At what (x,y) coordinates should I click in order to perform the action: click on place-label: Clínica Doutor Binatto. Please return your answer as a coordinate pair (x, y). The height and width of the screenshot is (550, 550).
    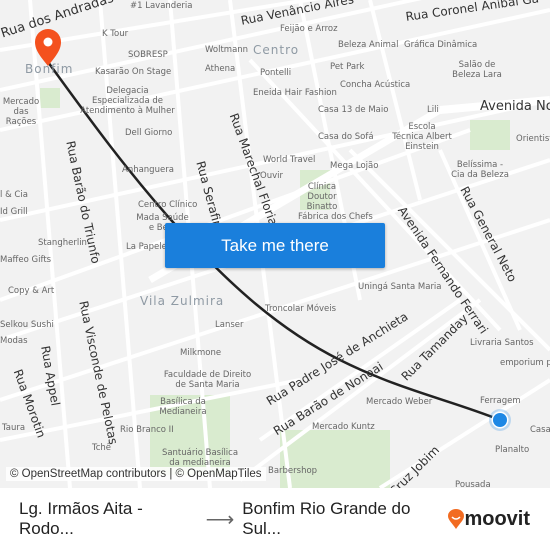
    Looking at the image, I should click on (322, 197).